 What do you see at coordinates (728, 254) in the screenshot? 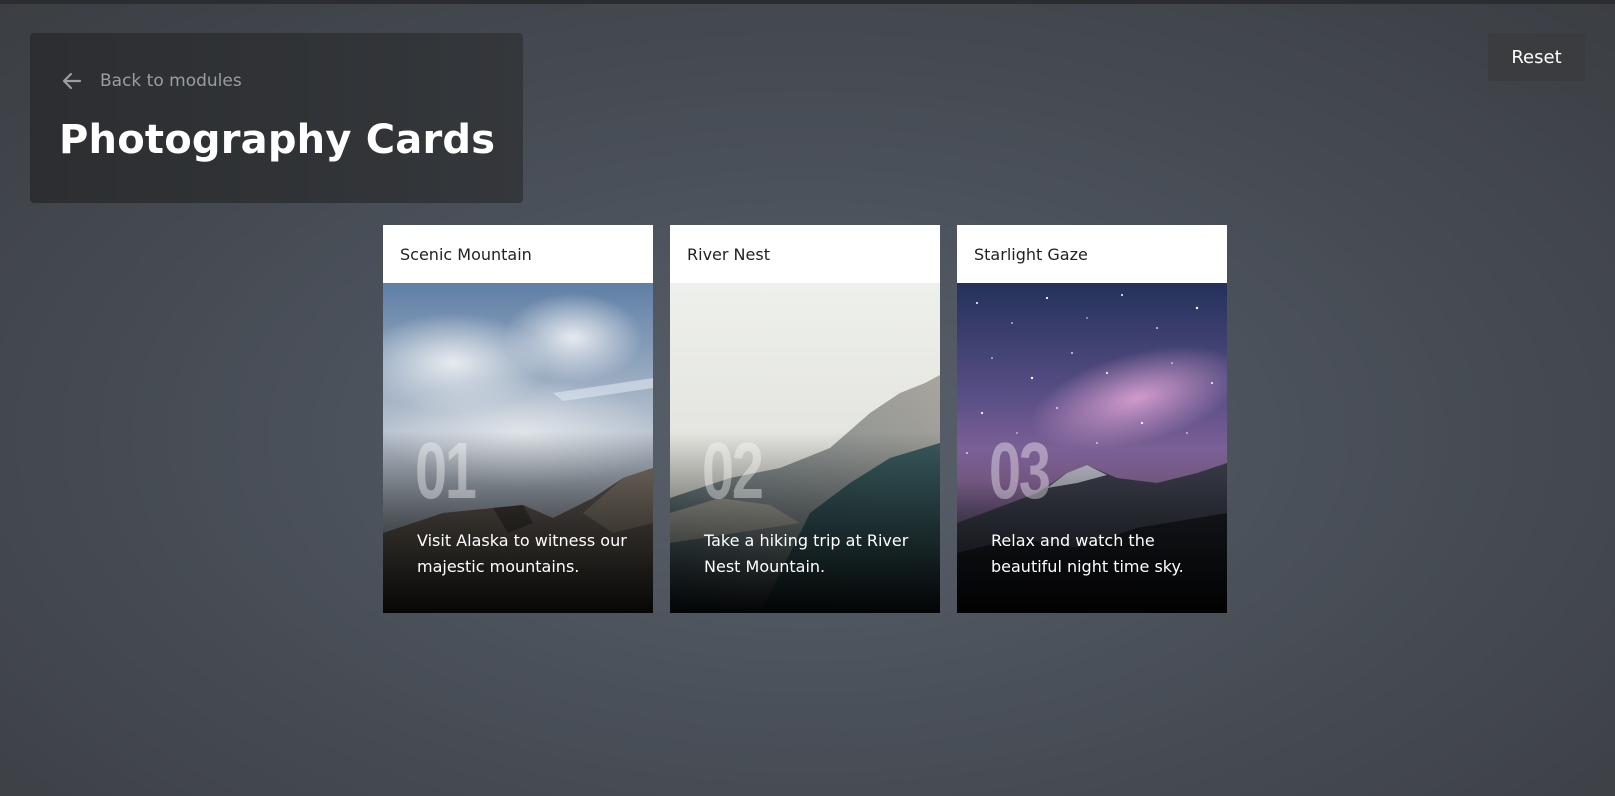
I see `card-title: River Nest` at bounding box center [728, 254].